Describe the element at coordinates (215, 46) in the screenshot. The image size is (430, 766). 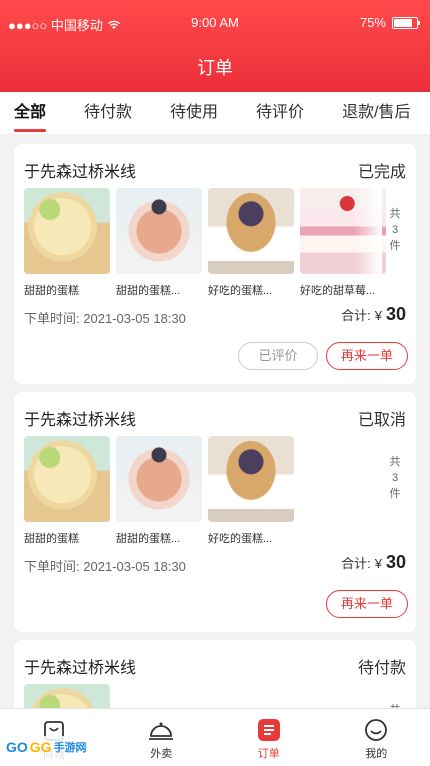
I see `app-header: ●●●○○ 中国移动 9:00 AM 75% 订单` at that location.